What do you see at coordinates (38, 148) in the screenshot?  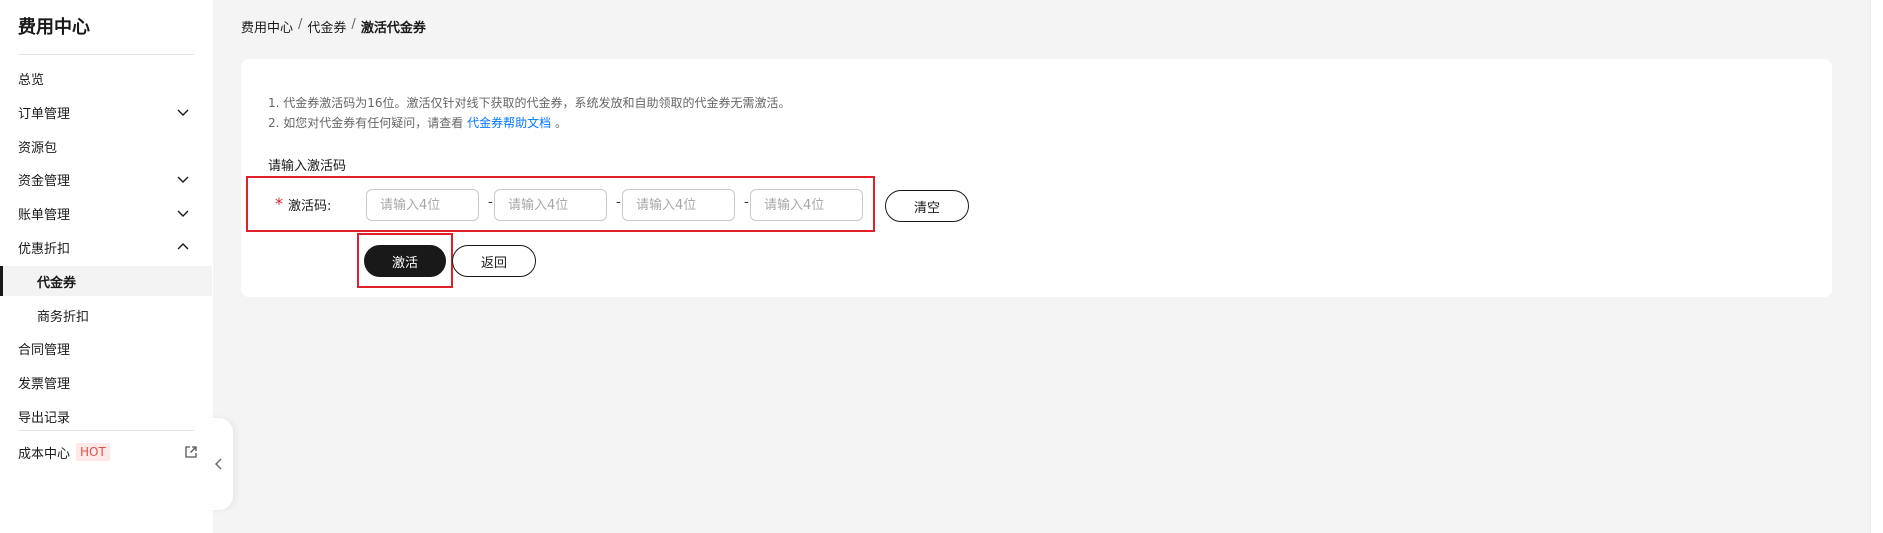 I see `sidebar-item-label: 资源包` at bounding box center [38, 148].